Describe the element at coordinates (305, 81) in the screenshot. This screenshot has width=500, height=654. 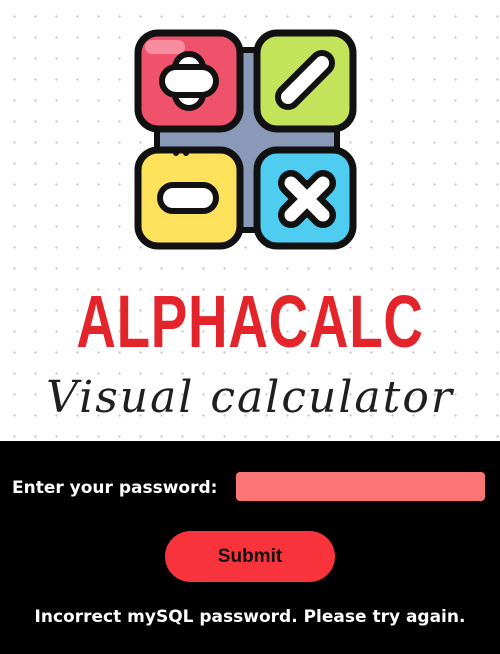
I see `slash-icon` at that location.